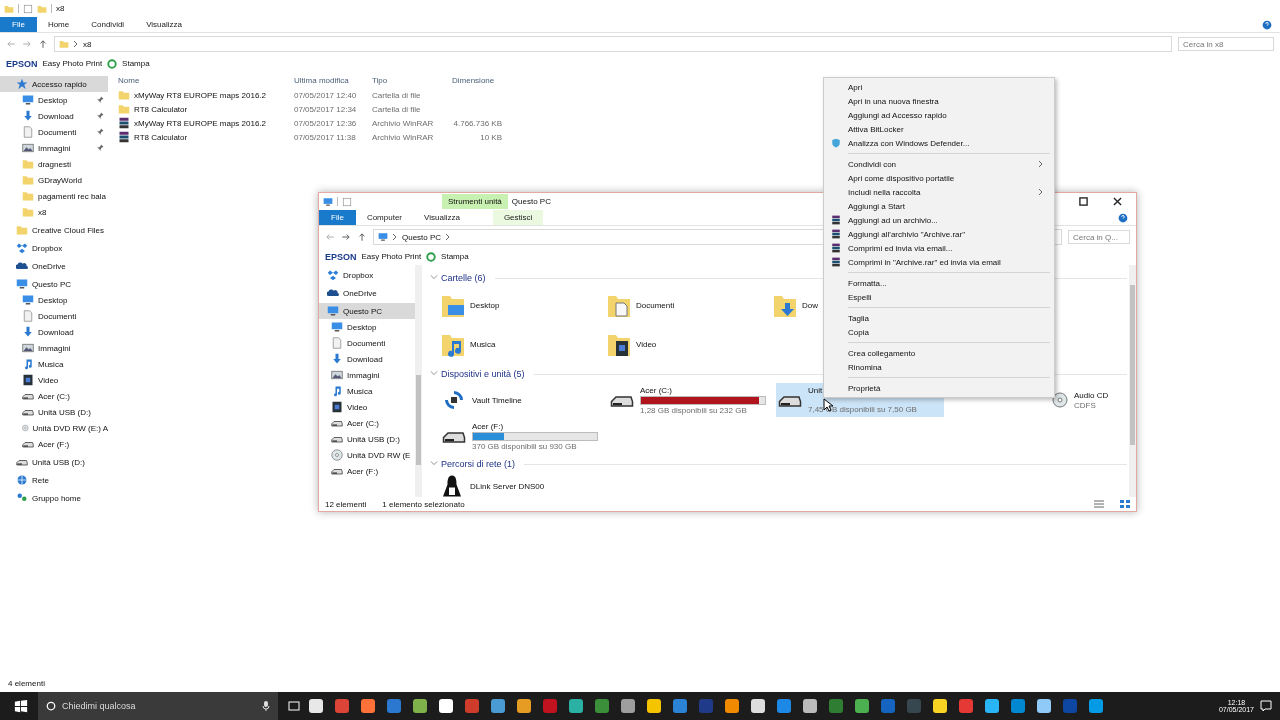 Image resolution: width=1280 pixels, height=720 pixels. I want to click on table-cell-text: 07/05/2017 12:36, so click(326, 123).